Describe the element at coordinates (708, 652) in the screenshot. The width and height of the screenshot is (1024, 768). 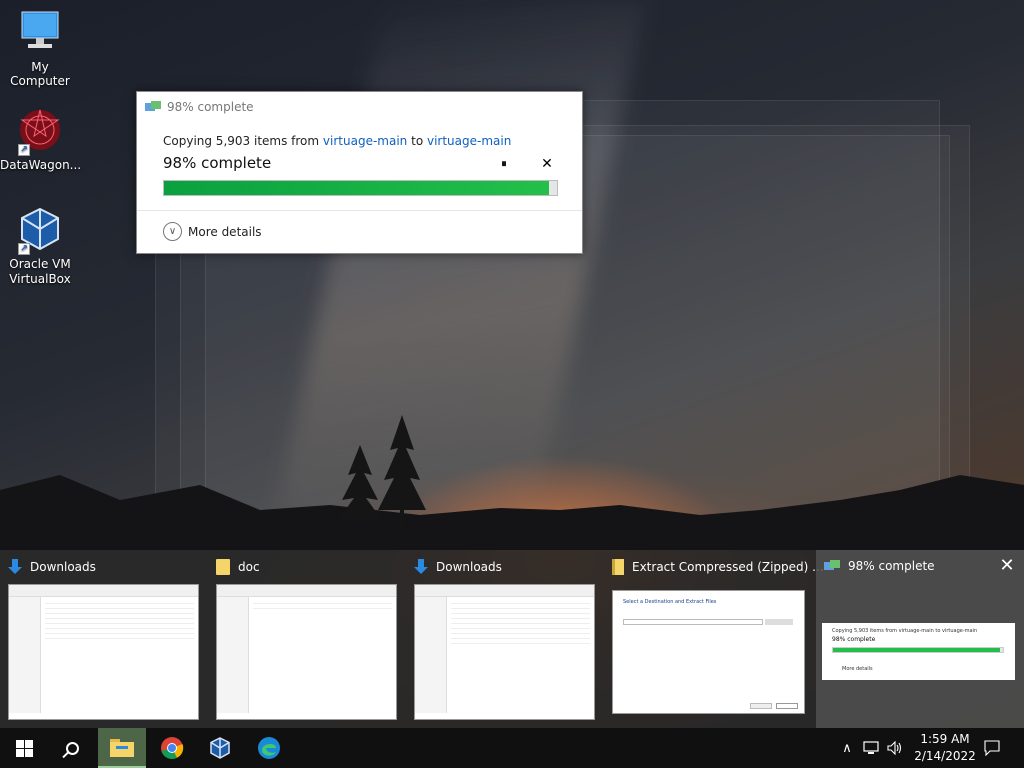
I see `window-preview: Select a Destination and Extract Files` at that location.